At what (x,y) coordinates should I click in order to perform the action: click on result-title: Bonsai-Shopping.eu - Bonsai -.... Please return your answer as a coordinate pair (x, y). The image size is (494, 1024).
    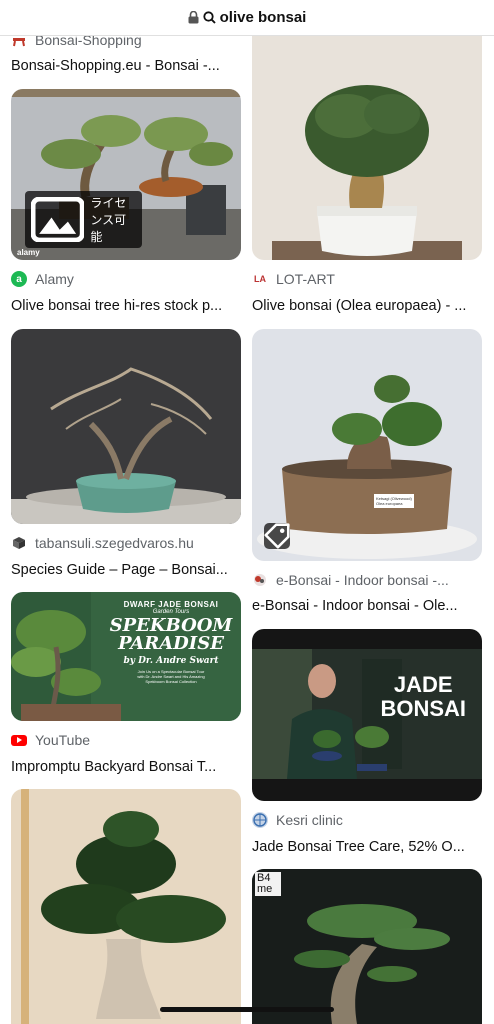
    Looking at the image, I should click on (127, 66).